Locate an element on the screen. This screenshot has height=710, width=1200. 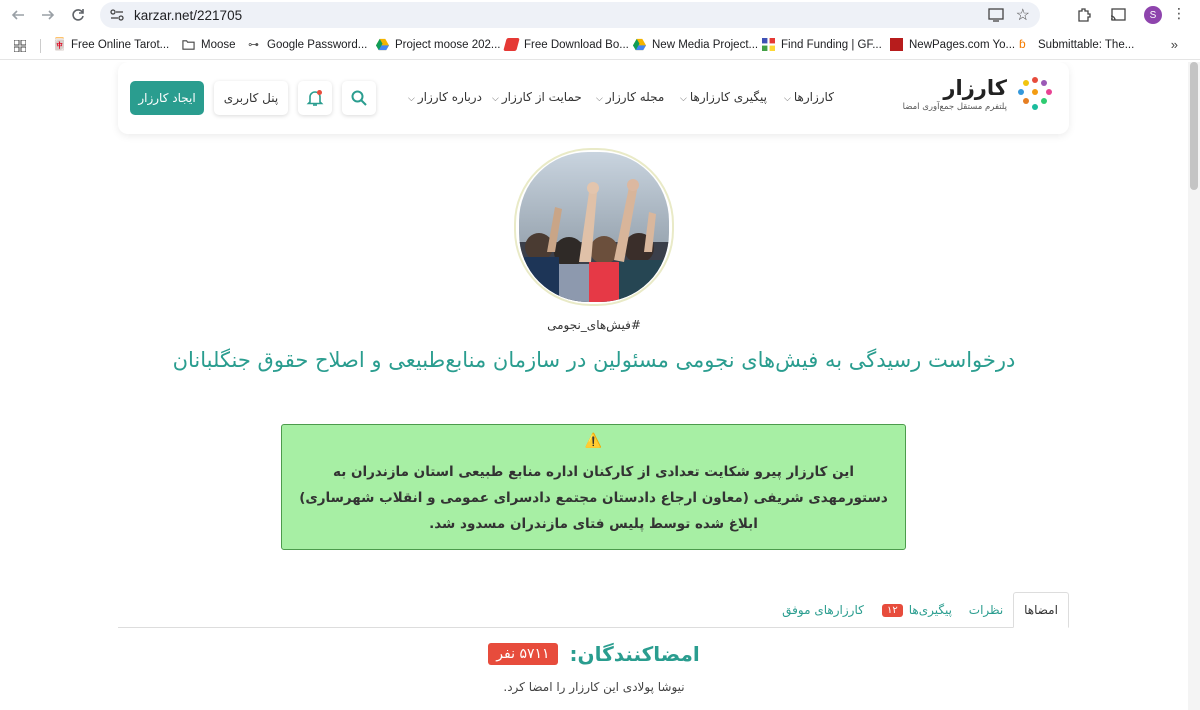
bookmark-star-icon: ☆ is located at coordinates (1023, 15).